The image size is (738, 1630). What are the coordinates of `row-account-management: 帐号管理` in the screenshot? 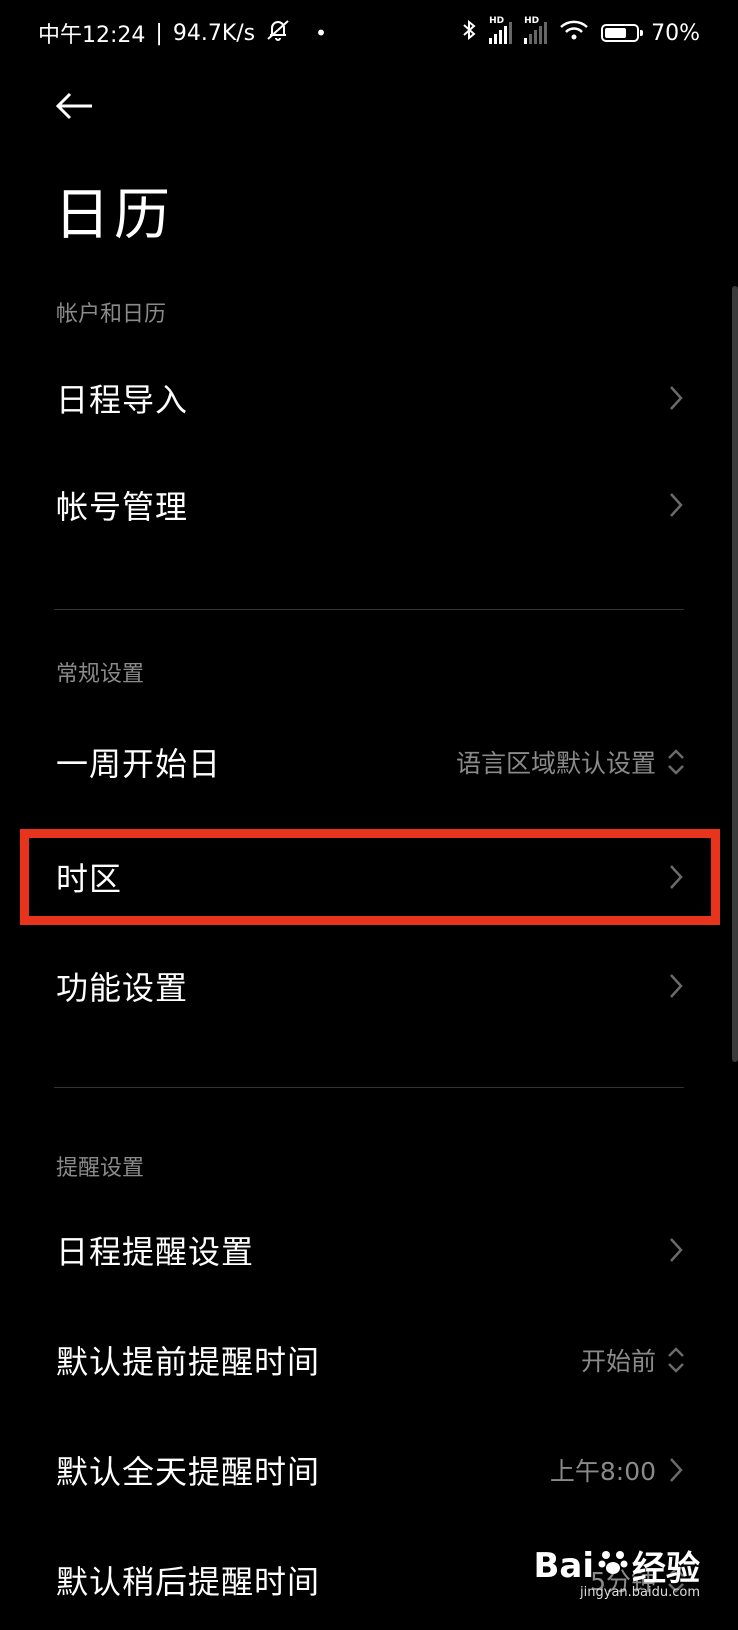 It's located at (369, 505).